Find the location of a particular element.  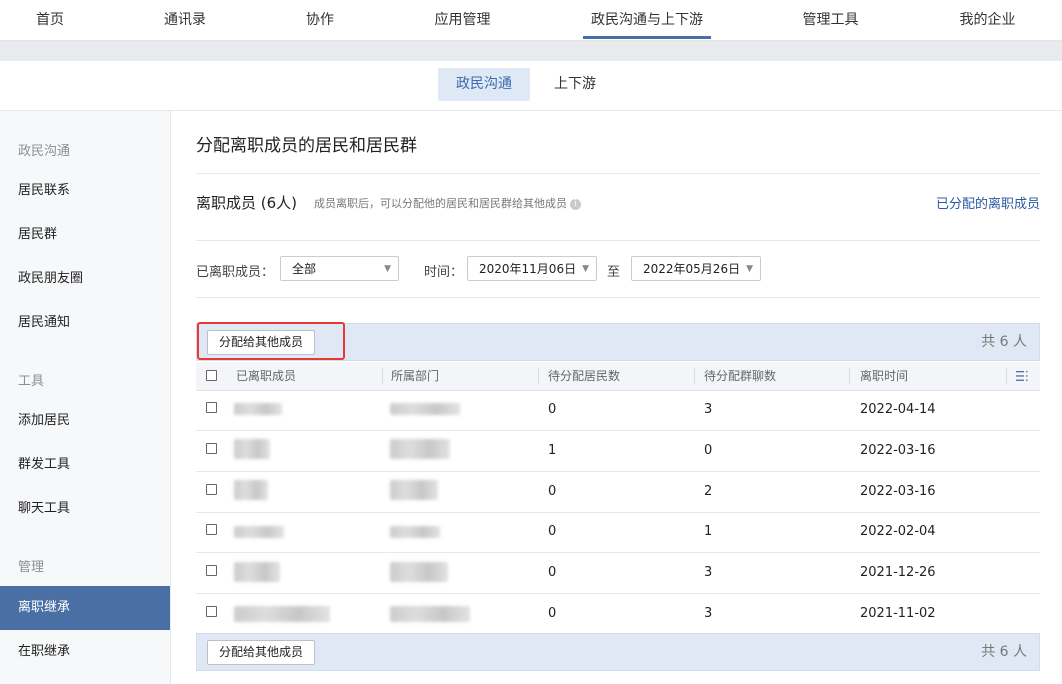

nav-collaboration: 协作 is located at coordinates (320, 20).